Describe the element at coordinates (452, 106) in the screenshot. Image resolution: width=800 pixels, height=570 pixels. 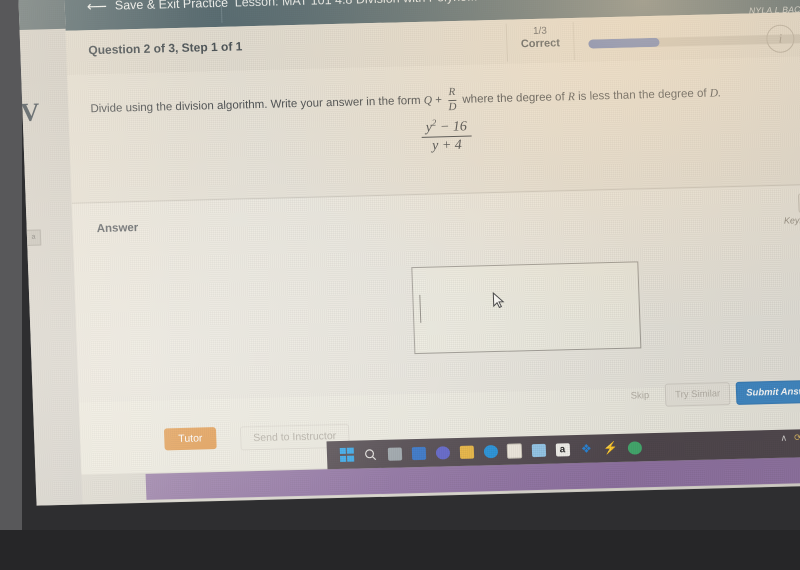
I see `prompt-fraction-denominator: D` at that location.